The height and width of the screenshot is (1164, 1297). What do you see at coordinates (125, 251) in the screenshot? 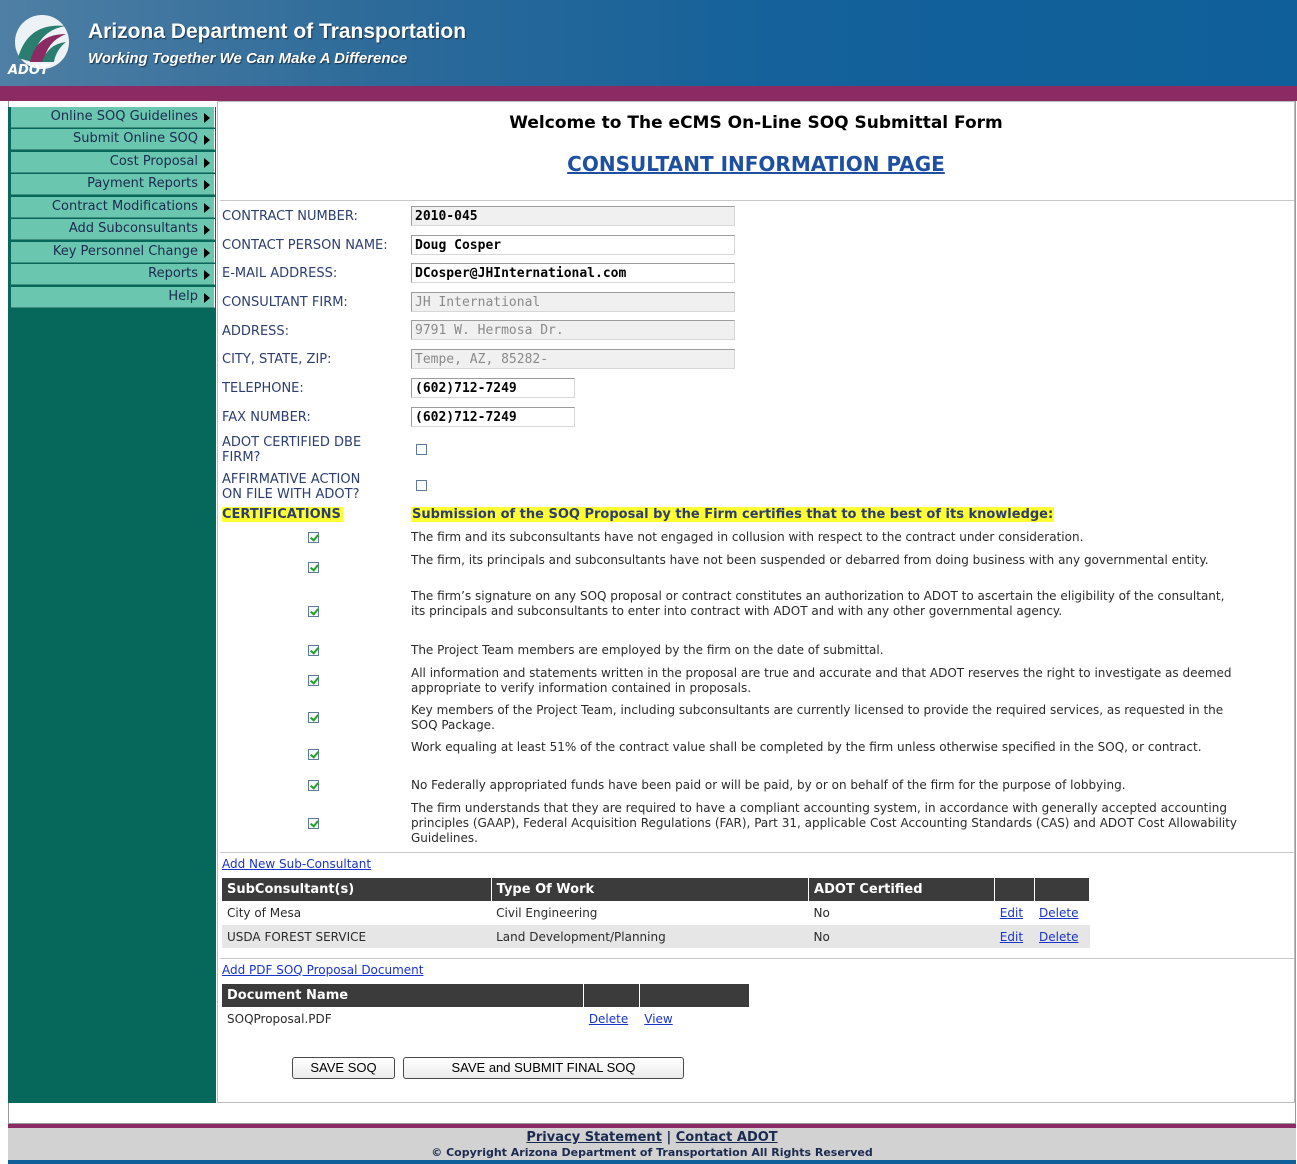
I see `sidebar-item-label: Key Personnel Change` at bounding box center [125, 251].